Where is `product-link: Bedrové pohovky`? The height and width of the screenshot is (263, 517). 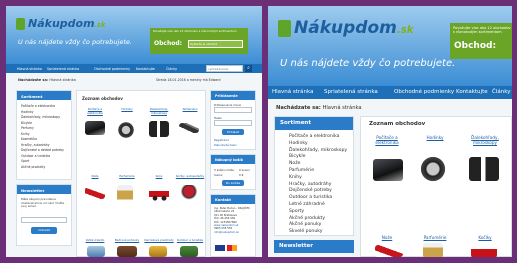
product-link: Bedrové pohovky is located at coordinates (127, 240).